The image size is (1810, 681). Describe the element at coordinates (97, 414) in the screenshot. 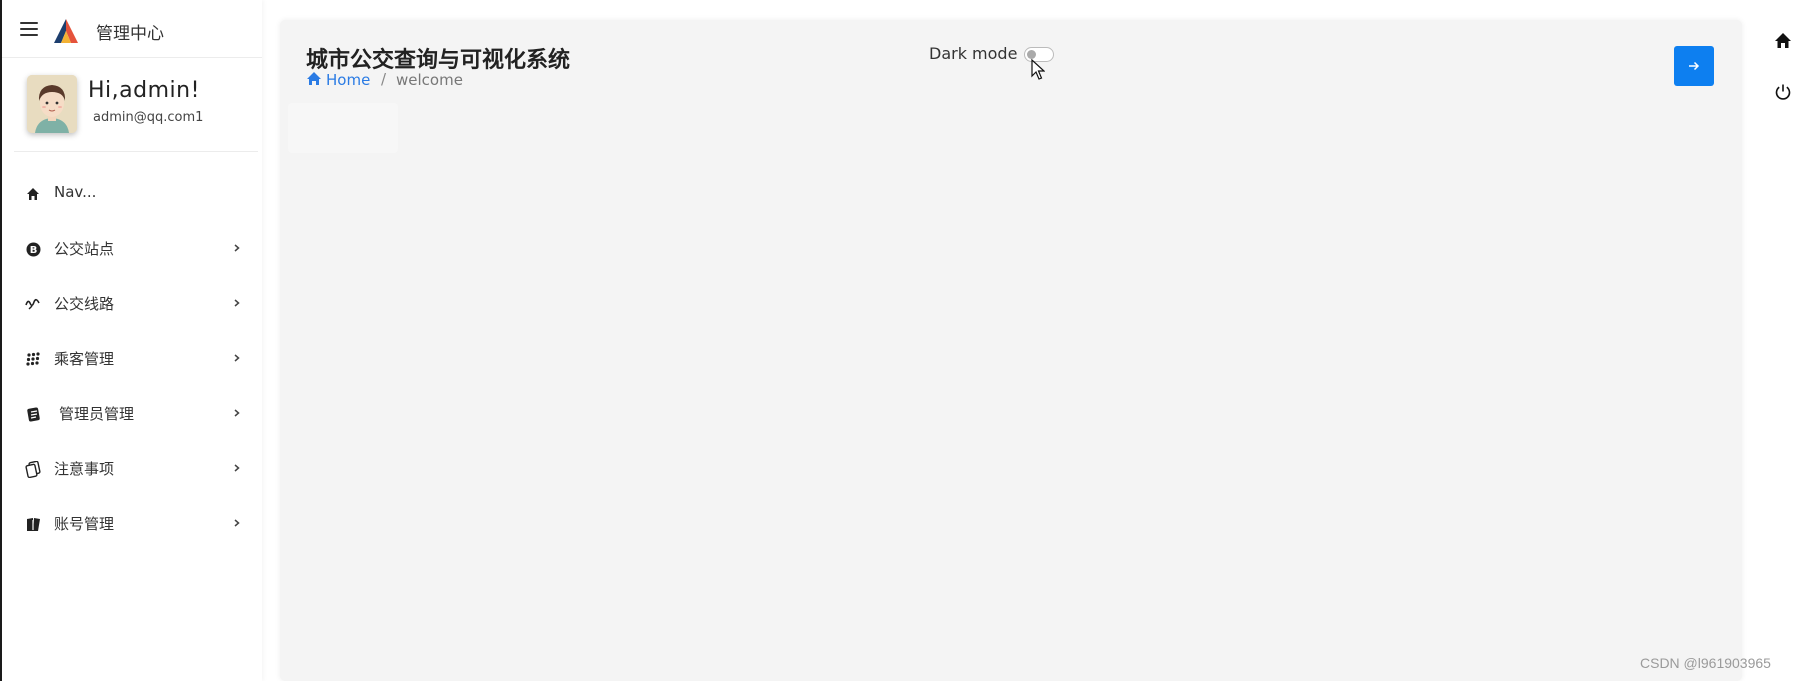

I see `sidebar-item-label: 管理员管理` at that location.